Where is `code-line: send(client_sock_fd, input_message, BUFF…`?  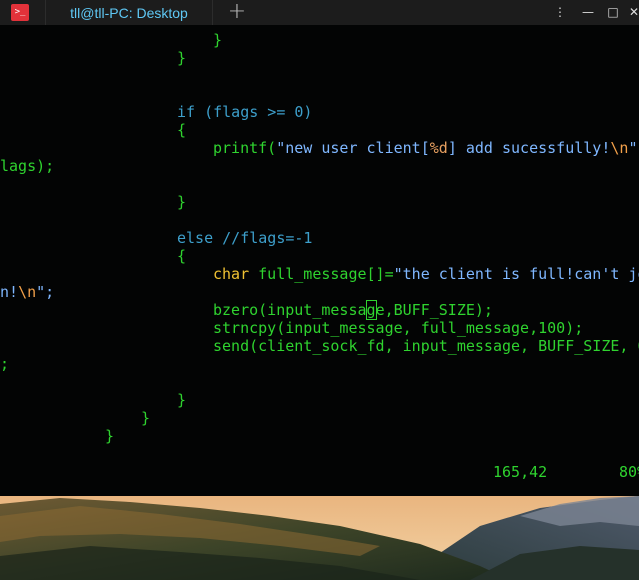
code-line: send(client_sock_fd, input_message, BUFF… is located at coordinates (426, 346).